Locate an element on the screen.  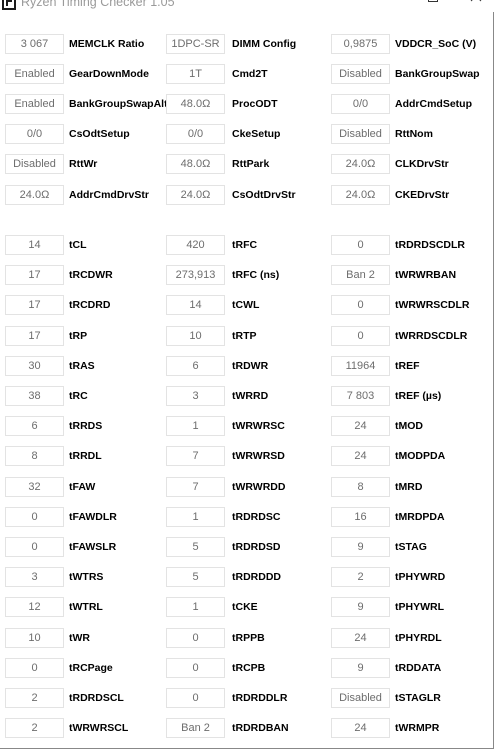
field-label: BankGroupSwapAlt is located at coordinates (118, 104).